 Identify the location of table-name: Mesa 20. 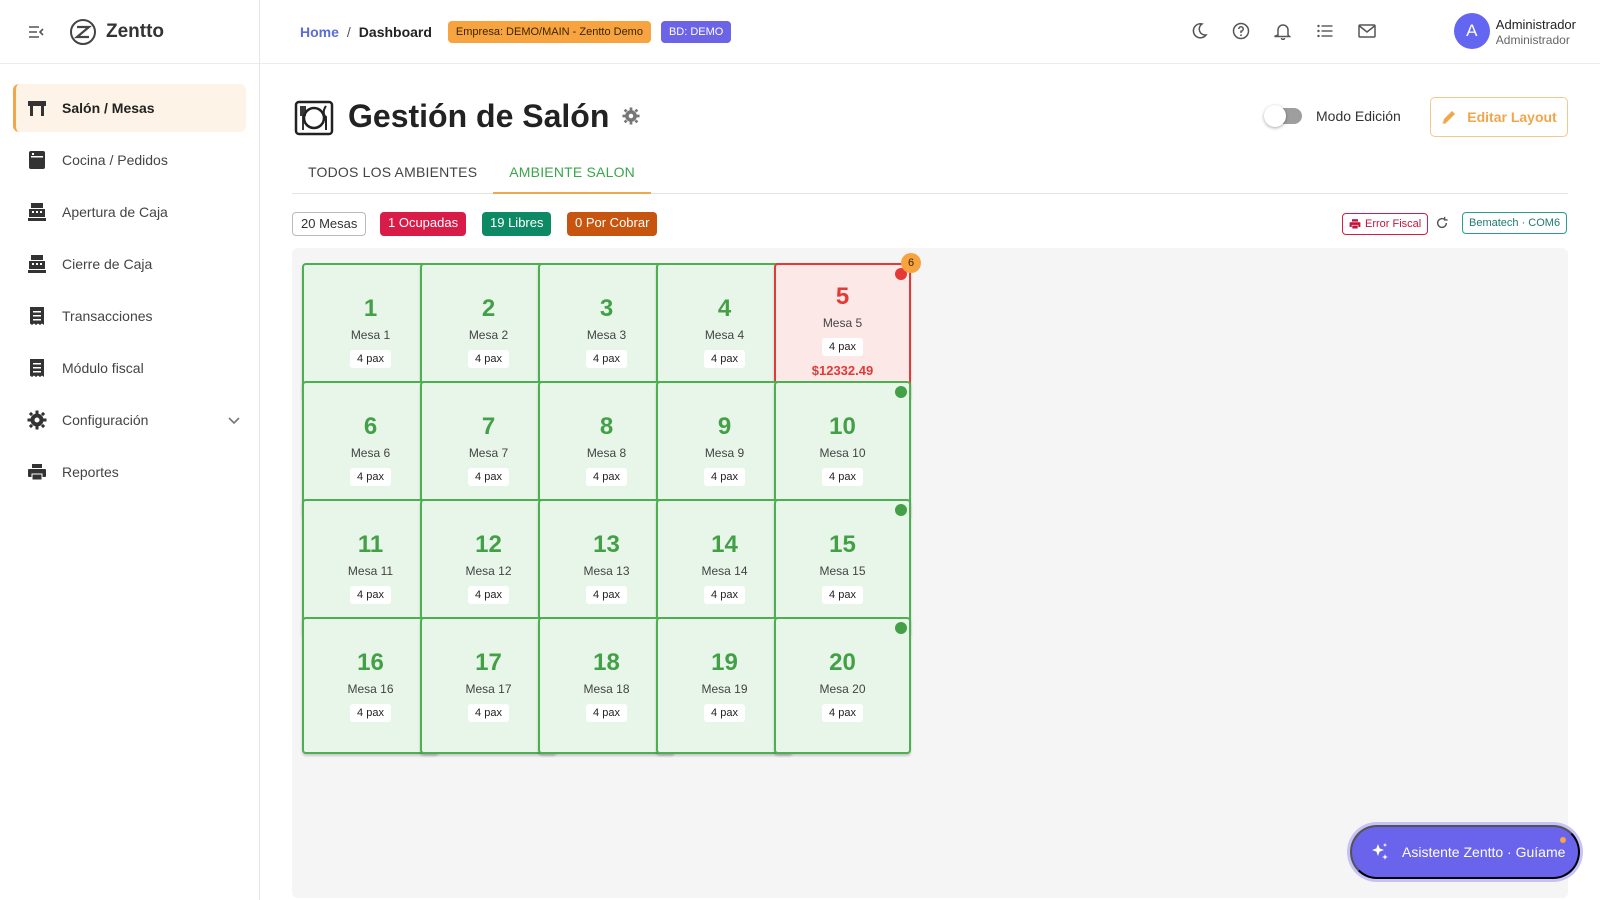
(842, 689).